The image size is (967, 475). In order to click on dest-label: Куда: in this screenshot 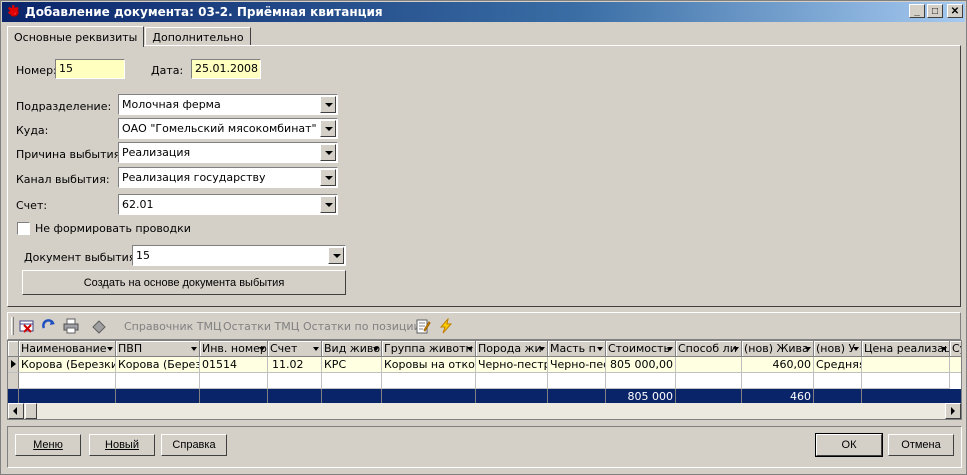, I will do `click(32, 130)`.